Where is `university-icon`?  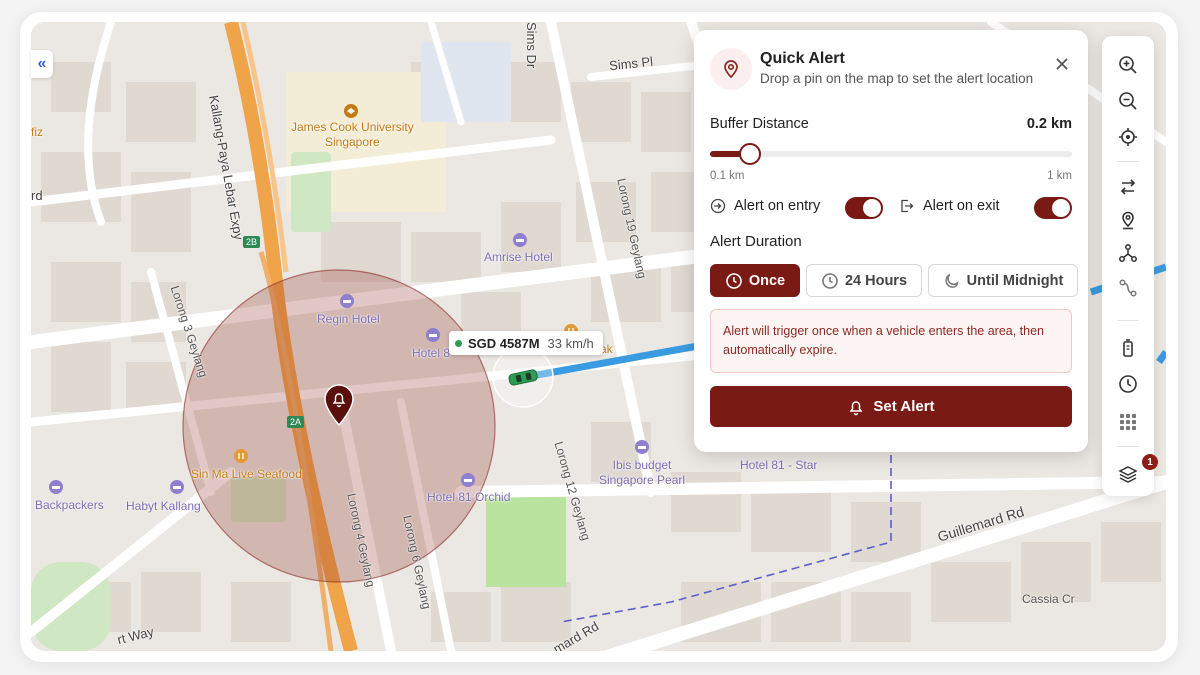 university-icon is located at coordinates (351, 111).